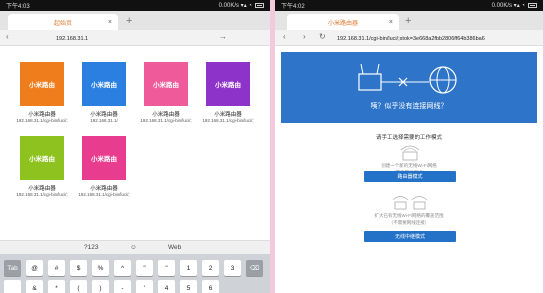  I want to click on refresh-icon: ↻, so click(322, 36).